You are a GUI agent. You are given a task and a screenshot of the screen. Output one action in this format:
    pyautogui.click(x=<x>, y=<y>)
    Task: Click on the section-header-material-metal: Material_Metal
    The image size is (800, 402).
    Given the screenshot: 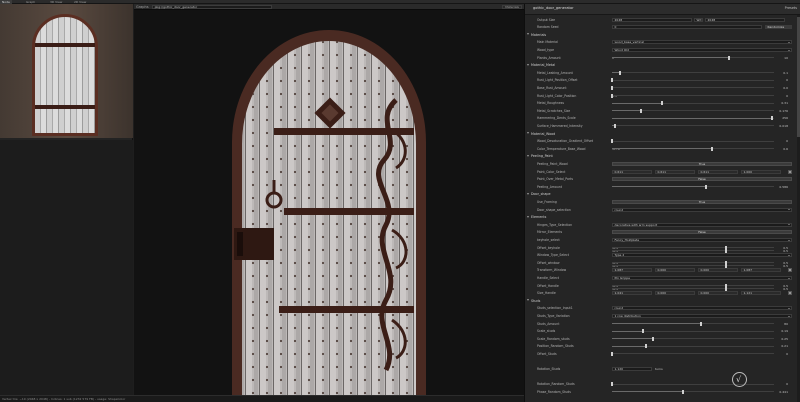 What is the action you would take?
    pyautogui.click(x=543, y=65)
    